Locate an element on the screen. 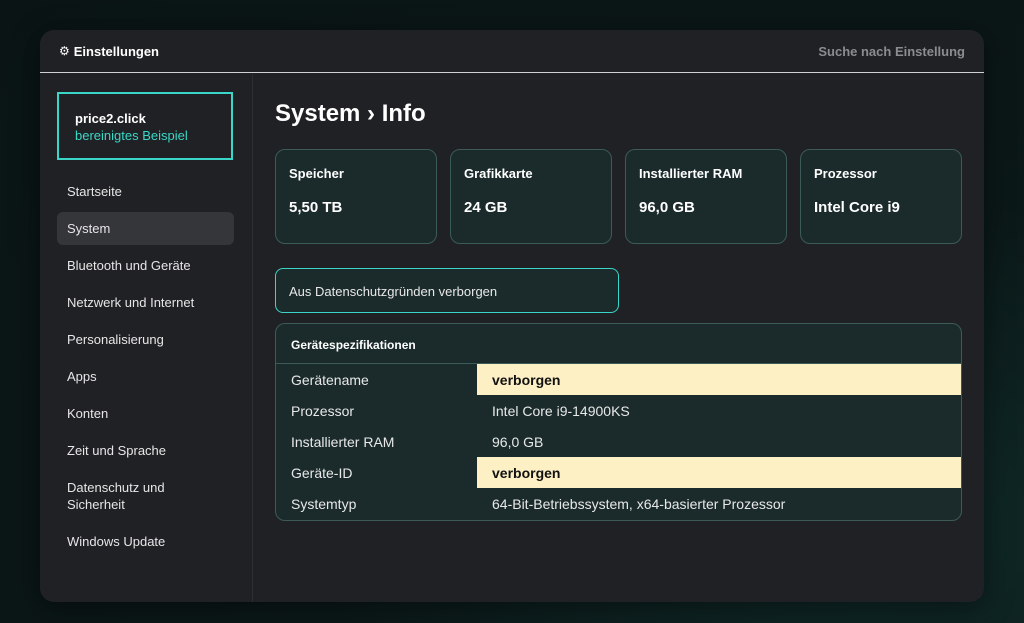 The width and height of the screenshot is (1024, 623). window-title: ⚙ Einstellungen is located at coordinates (109, 51).